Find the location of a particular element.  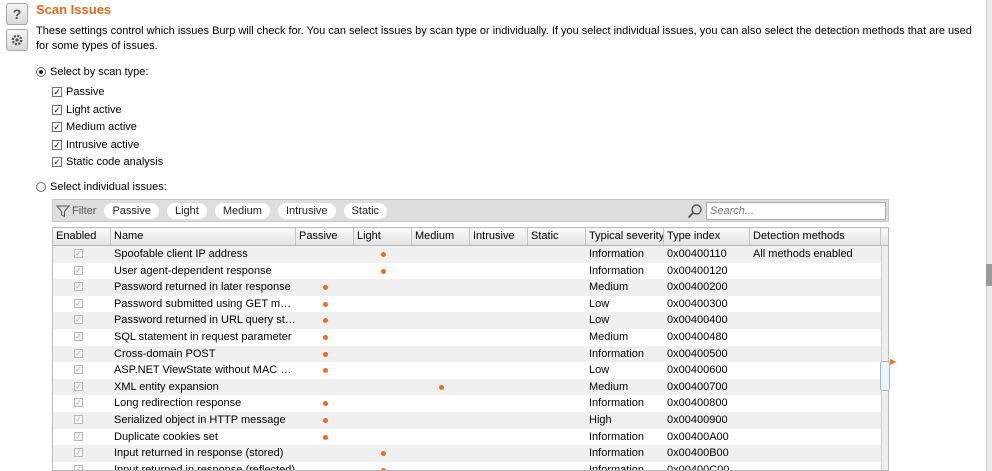

column-header: Enabled is located at coordinates (82, 236).